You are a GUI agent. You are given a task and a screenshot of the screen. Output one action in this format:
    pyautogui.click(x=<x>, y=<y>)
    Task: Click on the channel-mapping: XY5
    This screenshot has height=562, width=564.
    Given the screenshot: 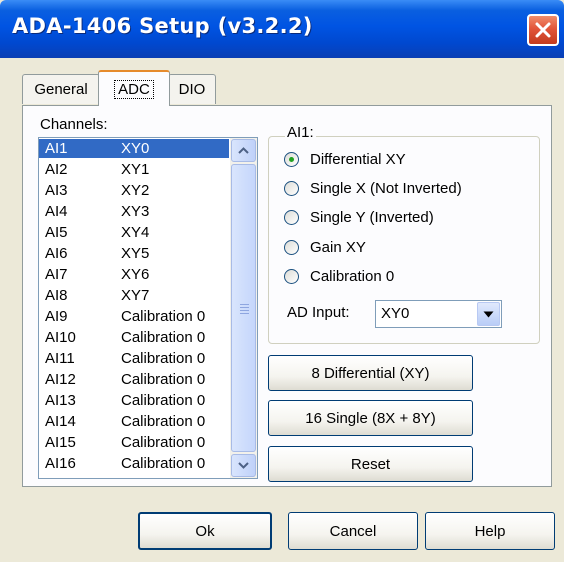 What is the action you would take?
    pyautogui.click(x=135, y=253)
    